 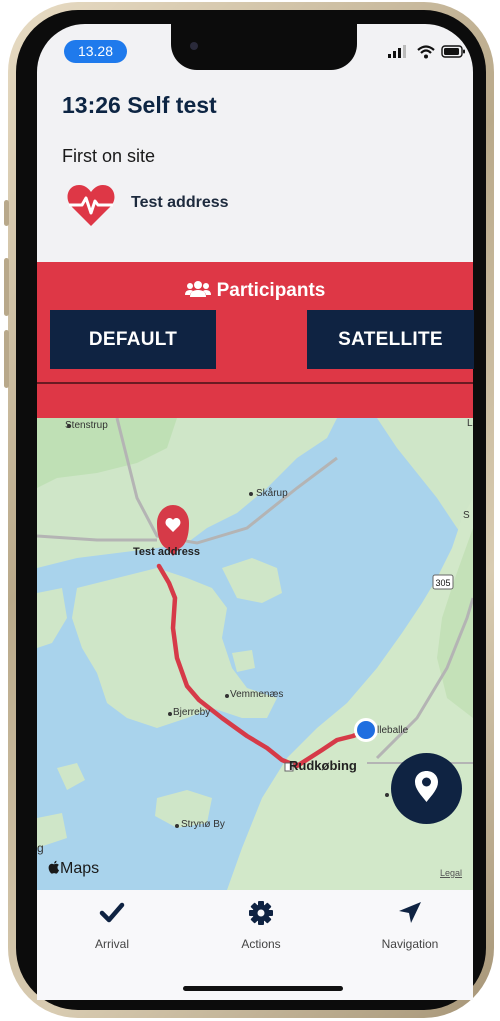 I want to click on road-305-badge: 305, so click(x=443, y=582).